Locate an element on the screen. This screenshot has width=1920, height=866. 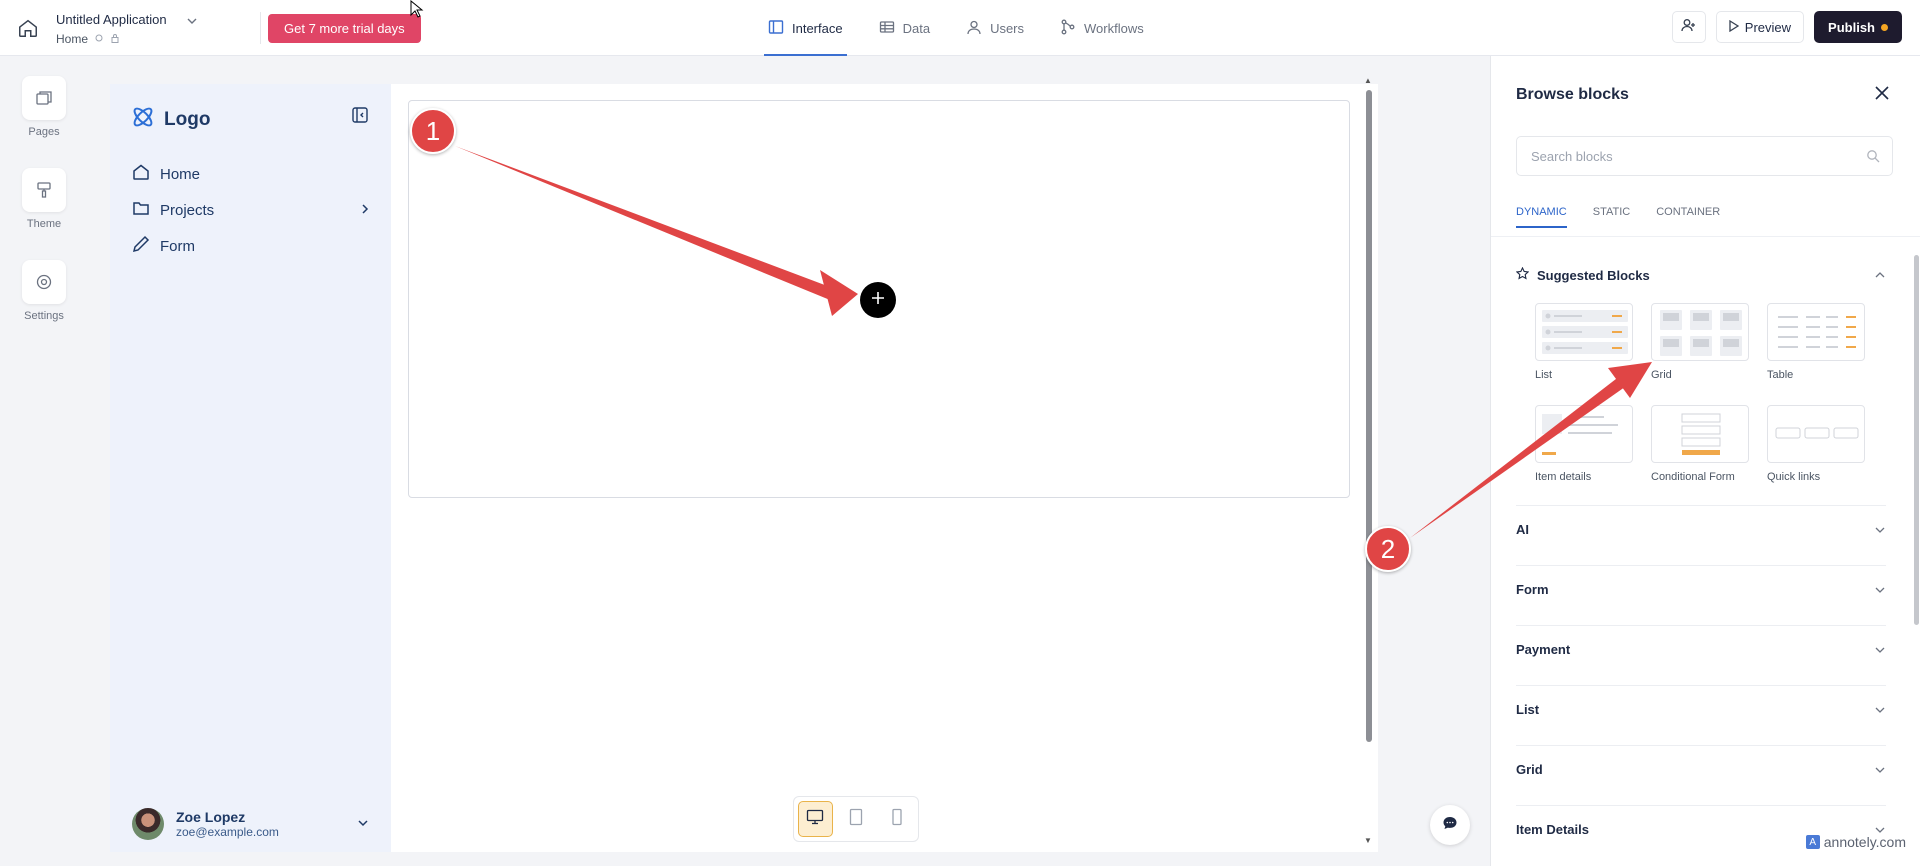
sidebar-collapse-icon is located at coordinates (360, 117).